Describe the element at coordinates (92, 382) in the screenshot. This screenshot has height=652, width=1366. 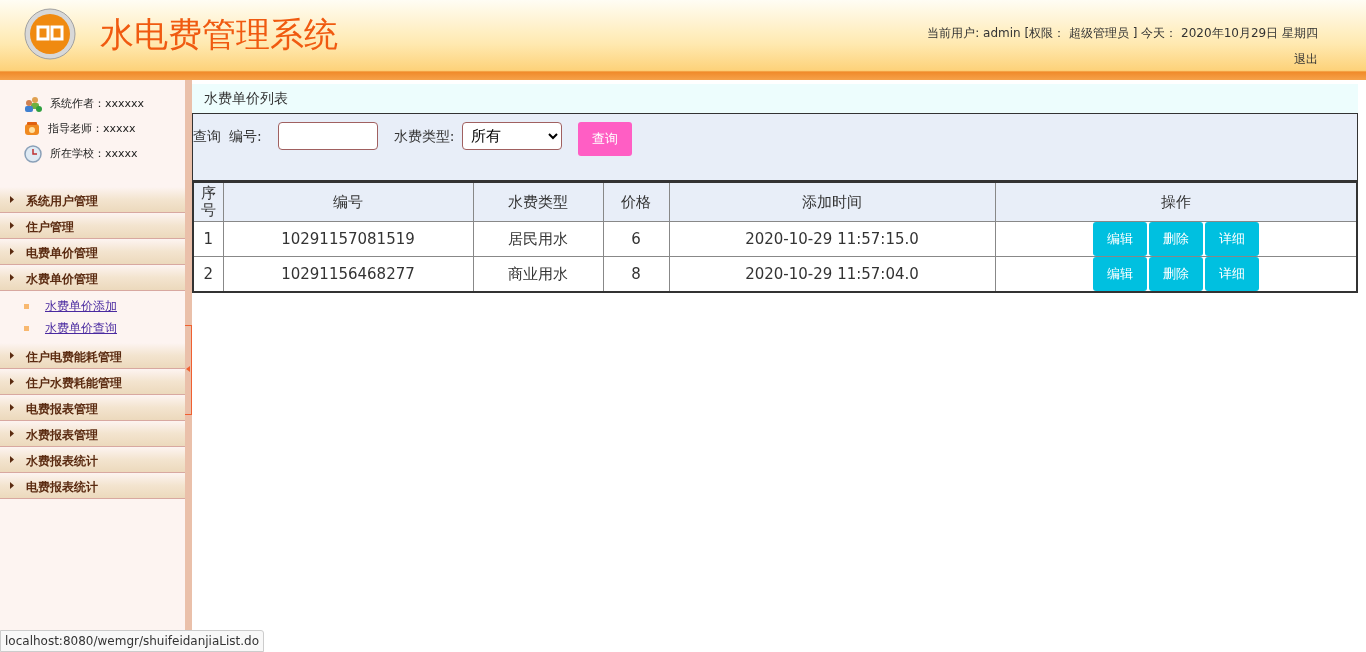
I see `menu-item: 住户水费耗能管理` at that location.